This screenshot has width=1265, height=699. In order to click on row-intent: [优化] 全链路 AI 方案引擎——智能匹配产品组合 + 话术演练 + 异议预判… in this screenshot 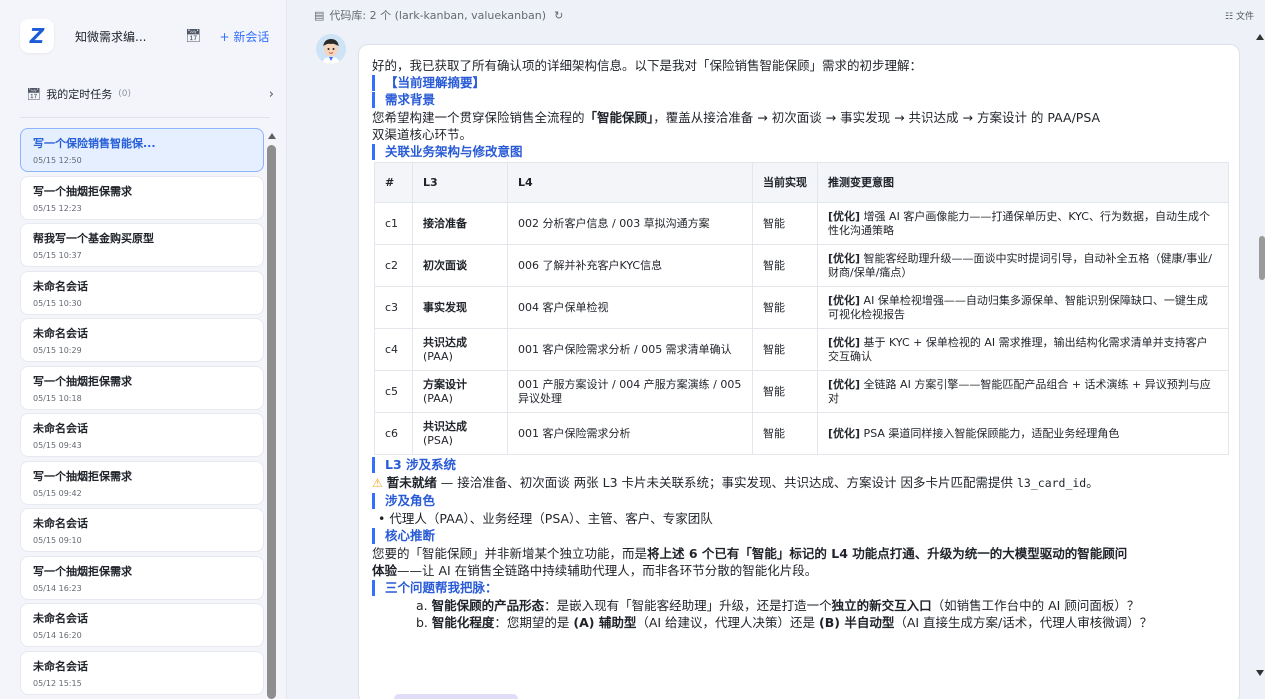, I will do `click(1023, 391)`.